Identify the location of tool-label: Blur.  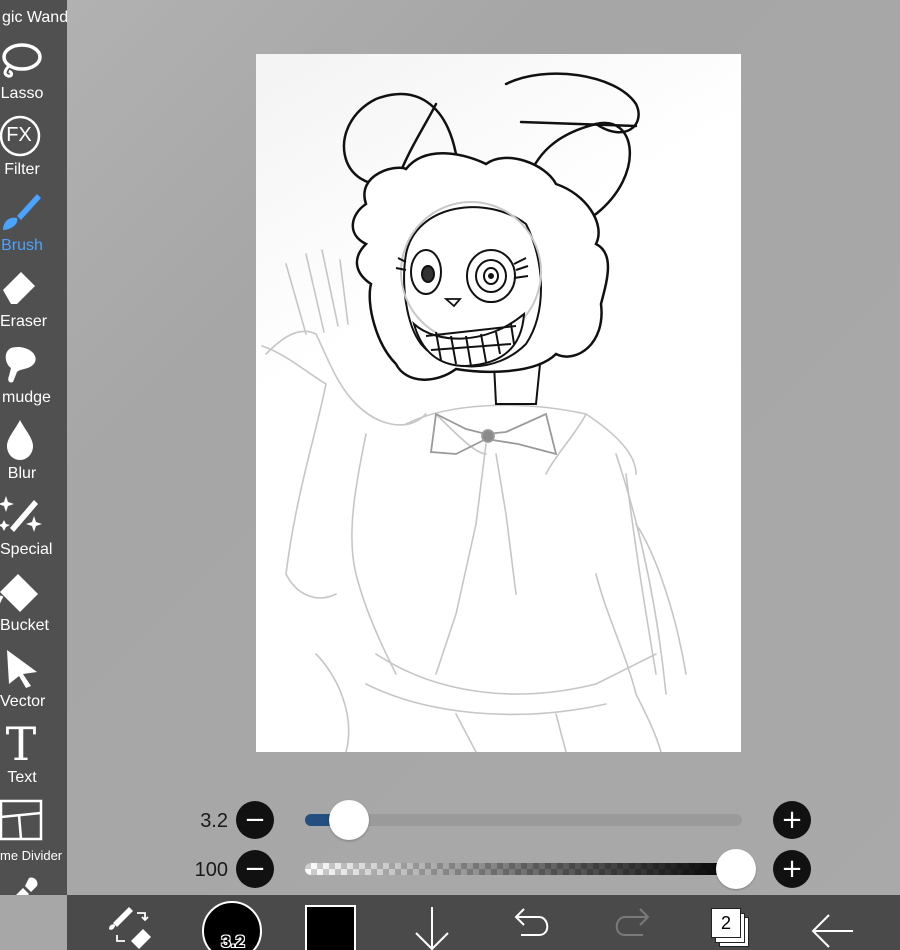
(22, 473).